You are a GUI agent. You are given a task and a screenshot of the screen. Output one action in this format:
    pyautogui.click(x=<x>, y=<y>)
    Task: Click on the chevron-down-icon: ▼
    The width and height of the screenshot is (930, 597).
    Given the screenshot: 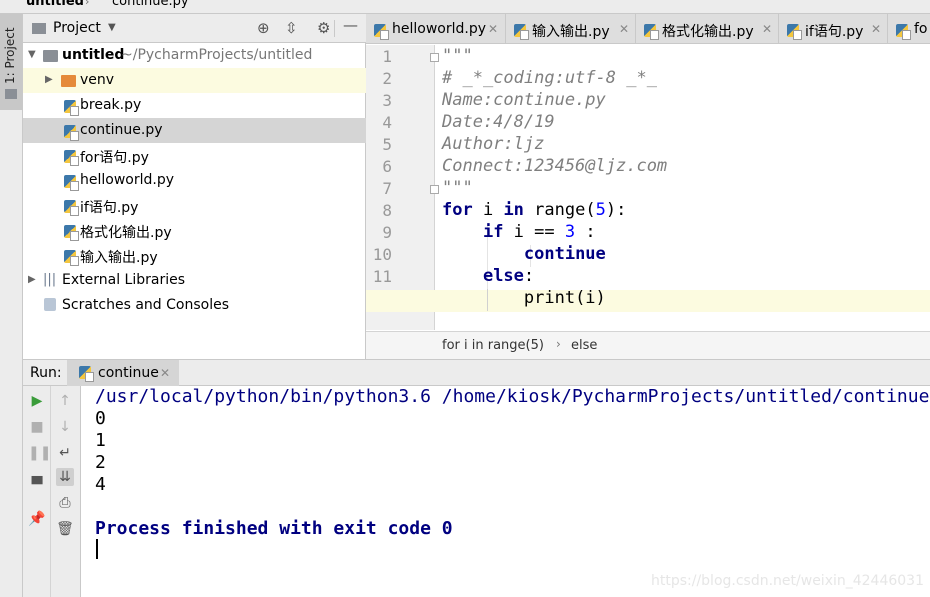 What is the action you would take?
    pyautogui.click(x=112, y=27)
    